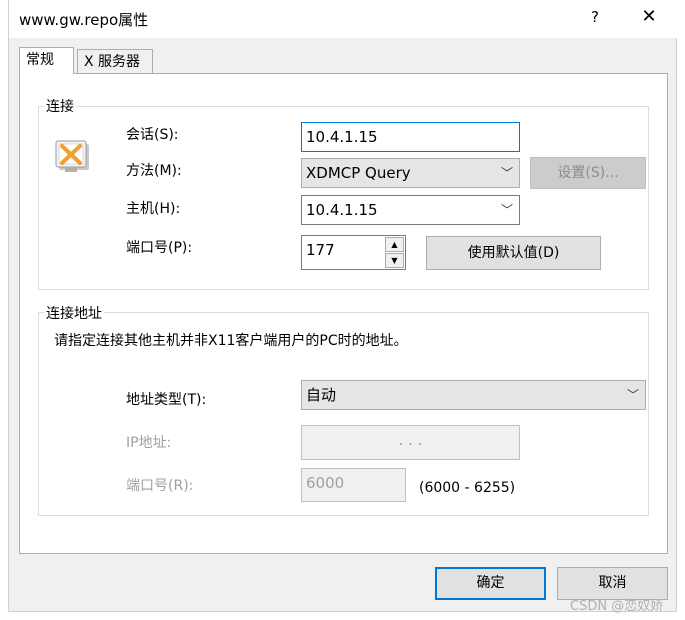 The width and height of the screenshot is (685, 620). I want to click on address-type-label: 地址类型(T):, so click(166, 400).